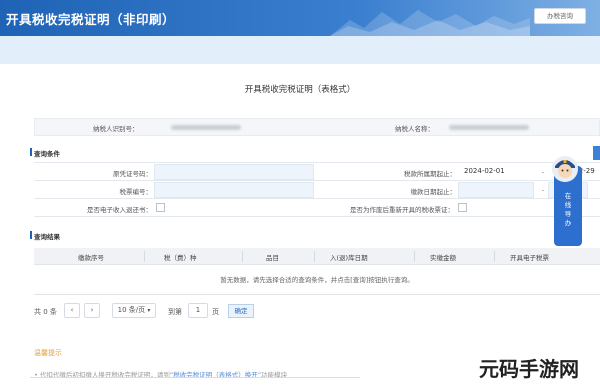 The height and width of the screenshot is (391, 600). What do you see at coordinates (560, 16) in the screenshot?
I see `tax-consult-button: 办税咨询` at bounding box center [560, 16].